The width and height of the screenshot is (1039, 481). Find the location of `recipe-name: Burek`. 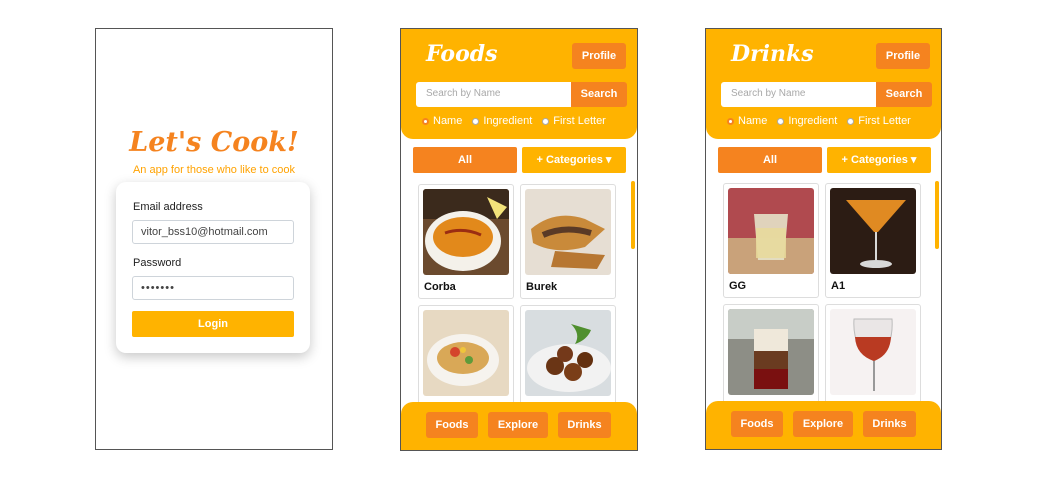

recipe-name: Burek is located at coordinates (542, 287).